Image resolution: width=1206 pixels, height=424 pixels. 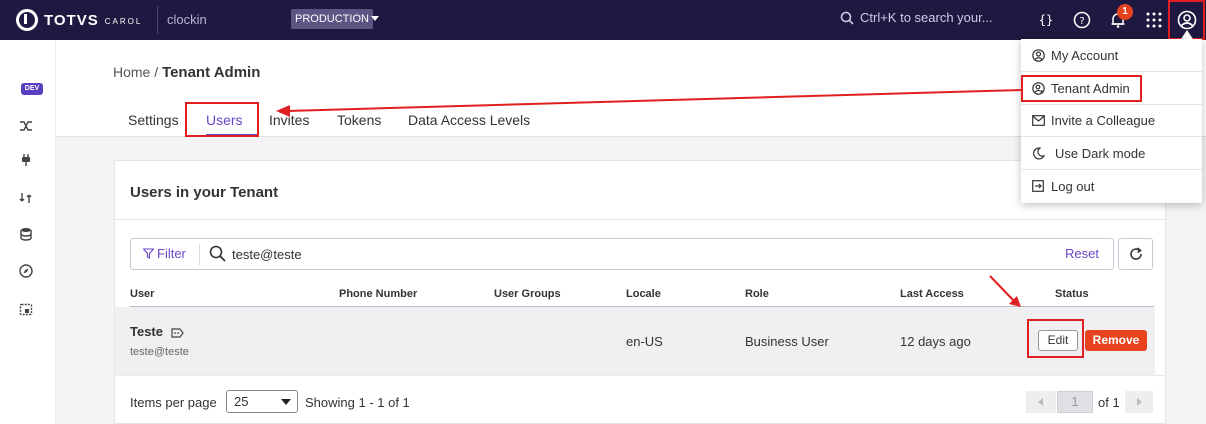 I want to click on tab-tokens: Tokens, so click(x=359, y=120).